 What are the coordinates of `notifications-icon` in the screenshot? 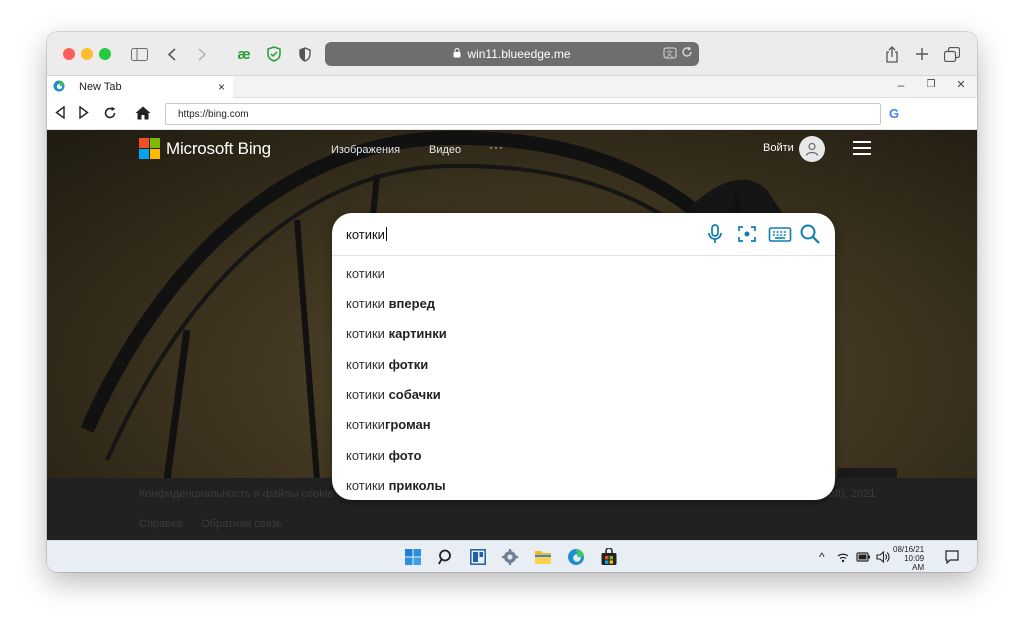 It's located at (952, 558).